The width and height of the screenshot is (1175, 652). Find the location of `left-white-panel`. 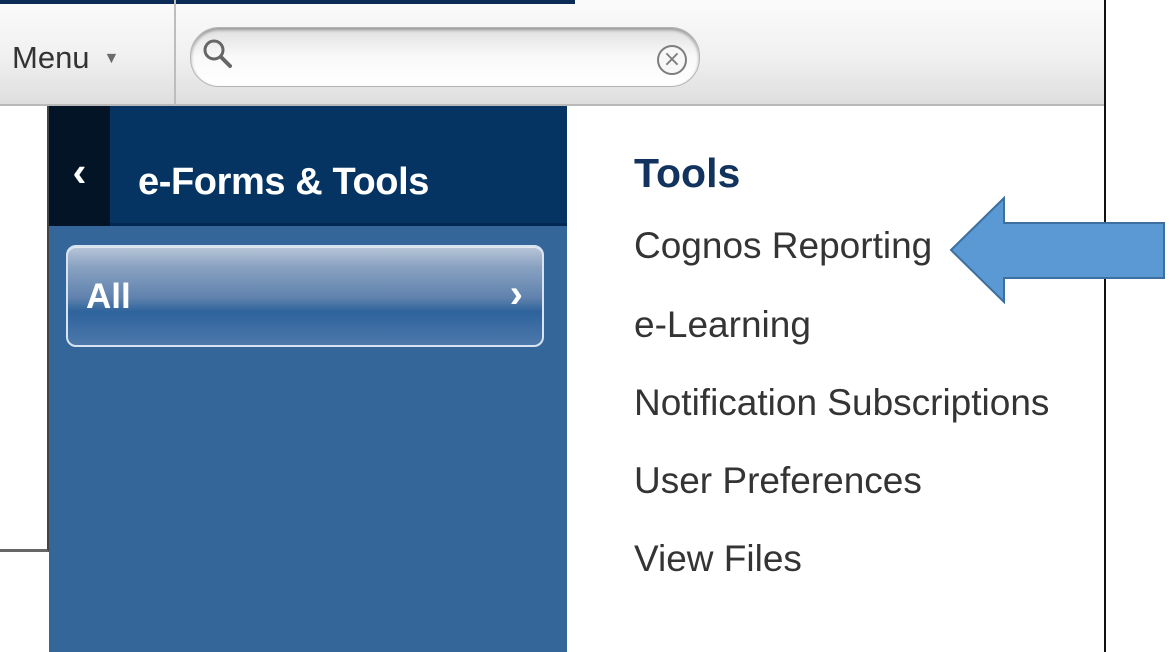

left-white-panel is located at coordinates (24, 329).